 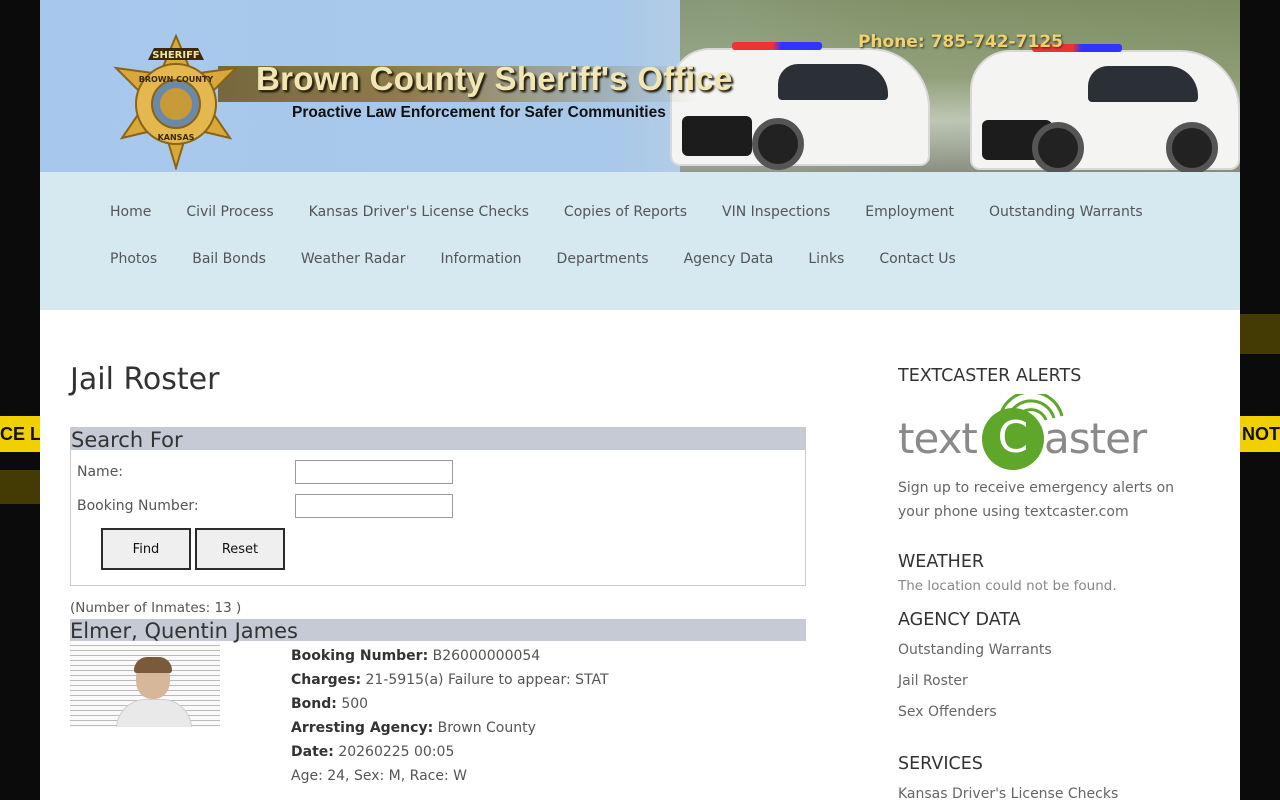 What do you see at coordinates (379, 776) in the screenshot?
I see `demographics-row: Age: 24, Sex: M, Race: W` at bounding box center [379, 776].